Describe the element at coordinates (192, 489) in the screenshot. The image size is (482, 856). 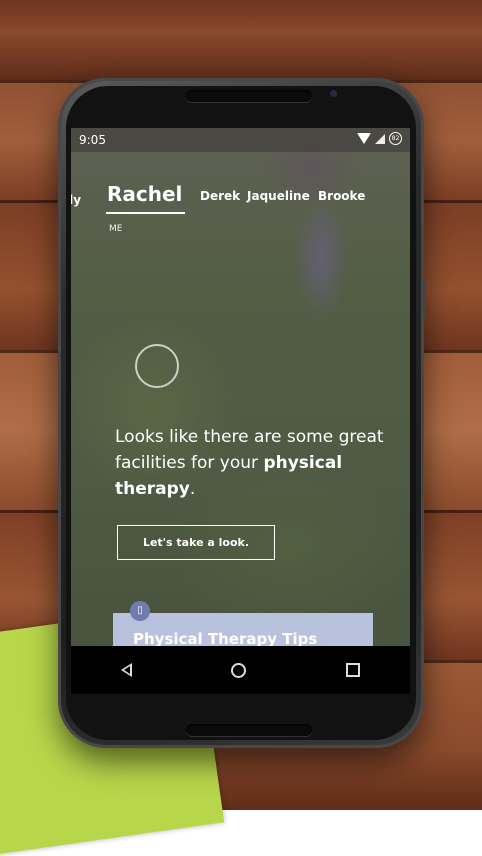
I see `headline-period: .` at that location.